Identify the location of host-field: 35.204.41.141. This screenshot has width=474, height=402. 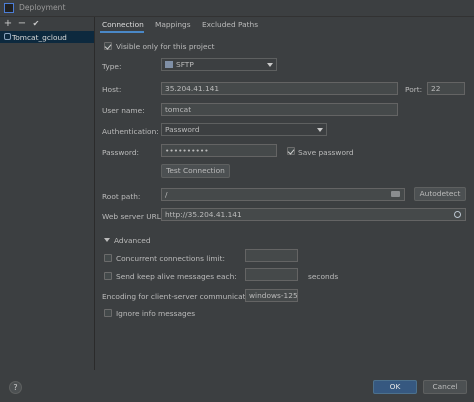
(279, 88).